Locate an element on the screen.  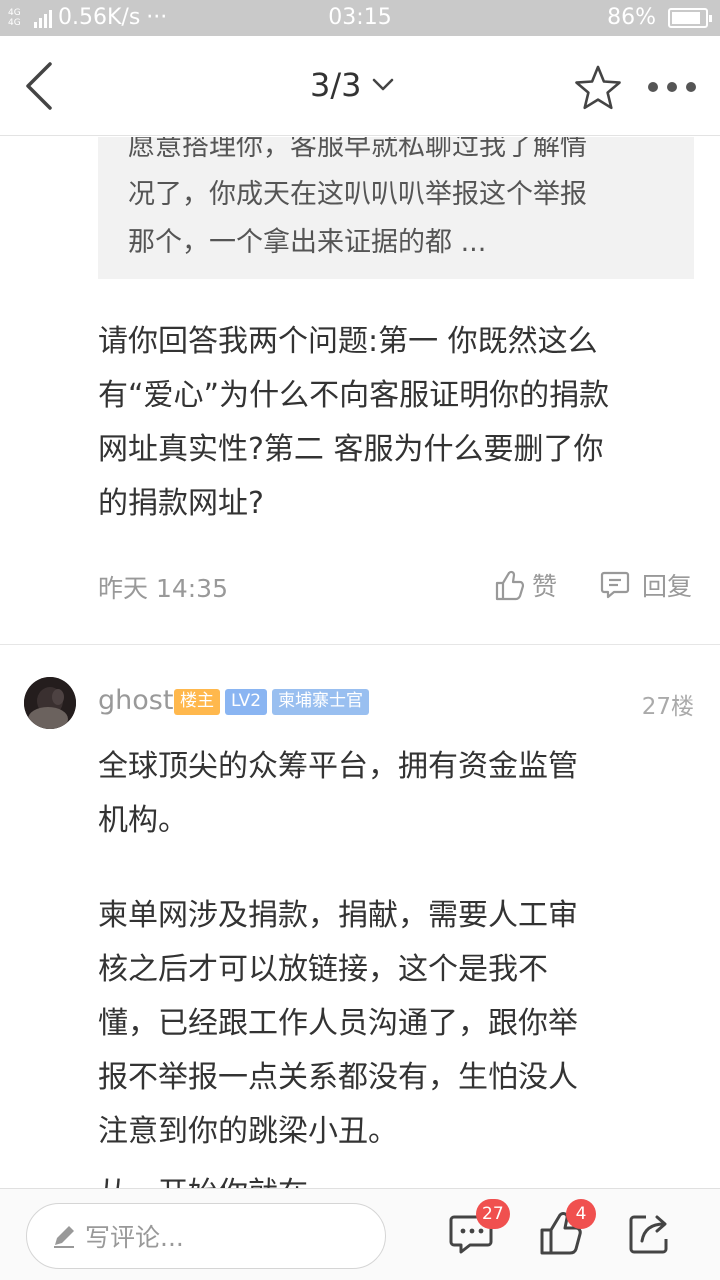
more-options-icon is located at coordinates (672, 87).